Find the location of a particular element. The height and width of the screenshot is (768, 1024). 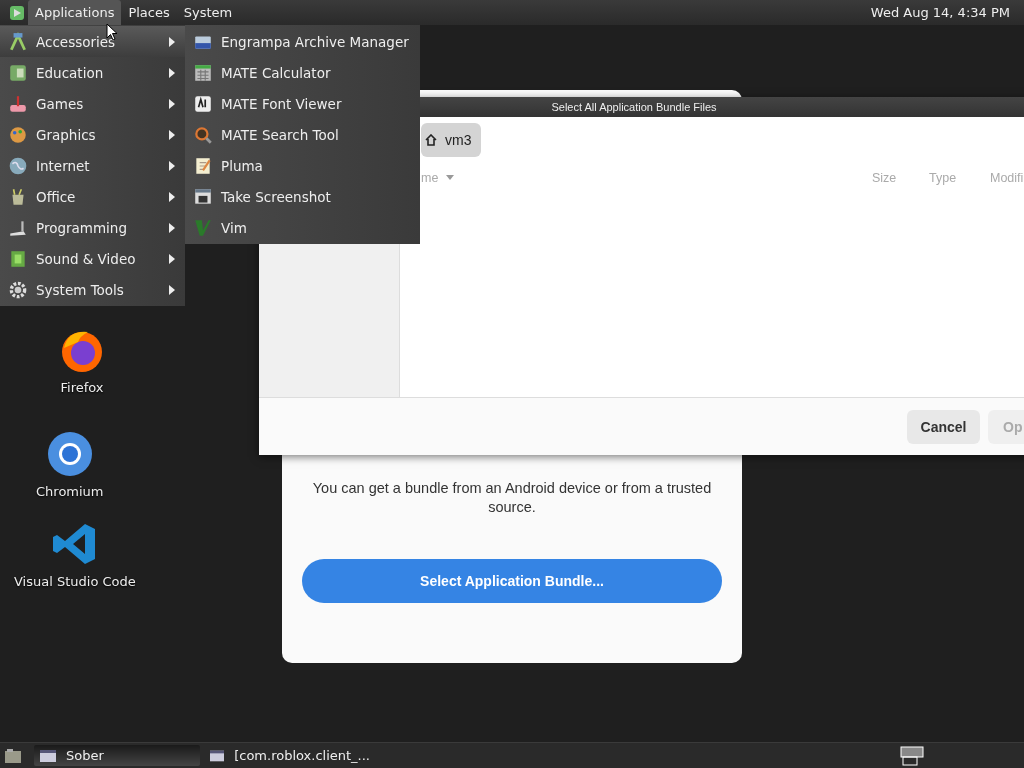

menu-item: MATE Calculator is located at coordinates (302, 72).